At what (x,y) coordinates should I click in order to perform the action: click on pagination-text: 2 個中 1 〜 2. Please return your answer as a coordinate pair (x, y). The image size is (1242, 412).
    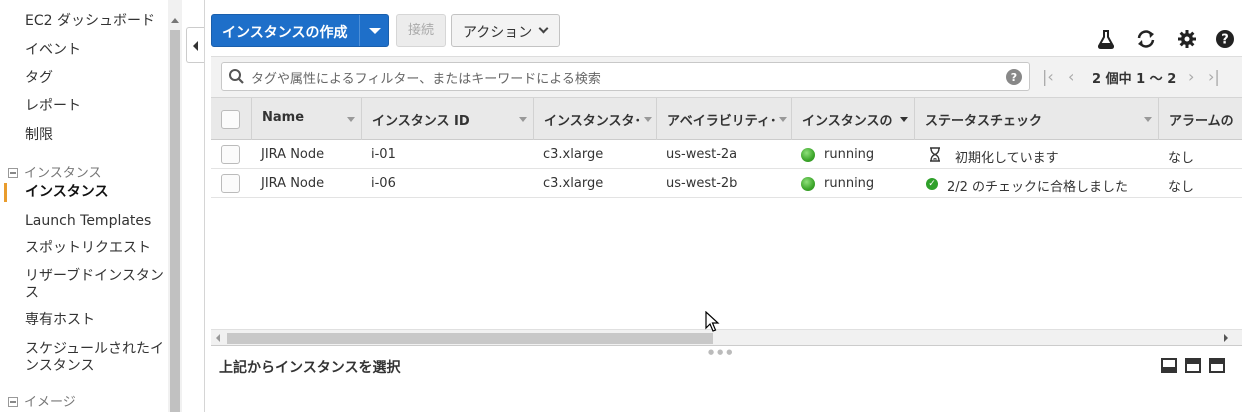
    Looking at the image, I should click on (1134, 79).